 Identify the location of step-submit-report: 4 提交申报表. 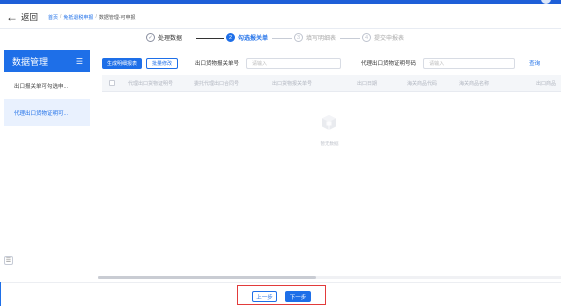
(383, 37).